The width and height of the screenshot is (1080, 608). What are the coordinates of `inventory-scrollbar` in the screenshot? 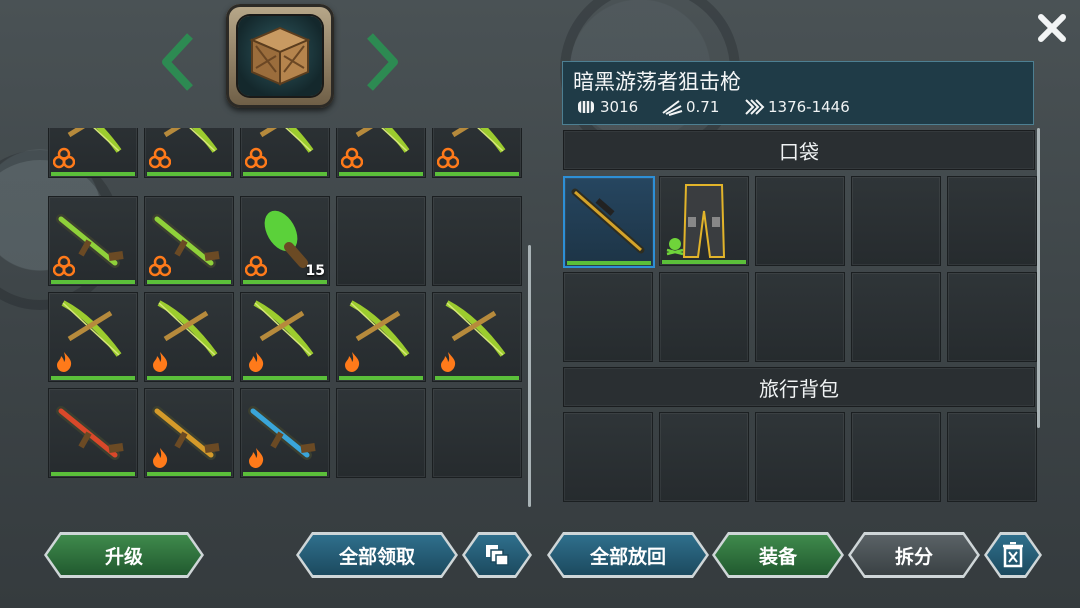 It's located at (529, 376).